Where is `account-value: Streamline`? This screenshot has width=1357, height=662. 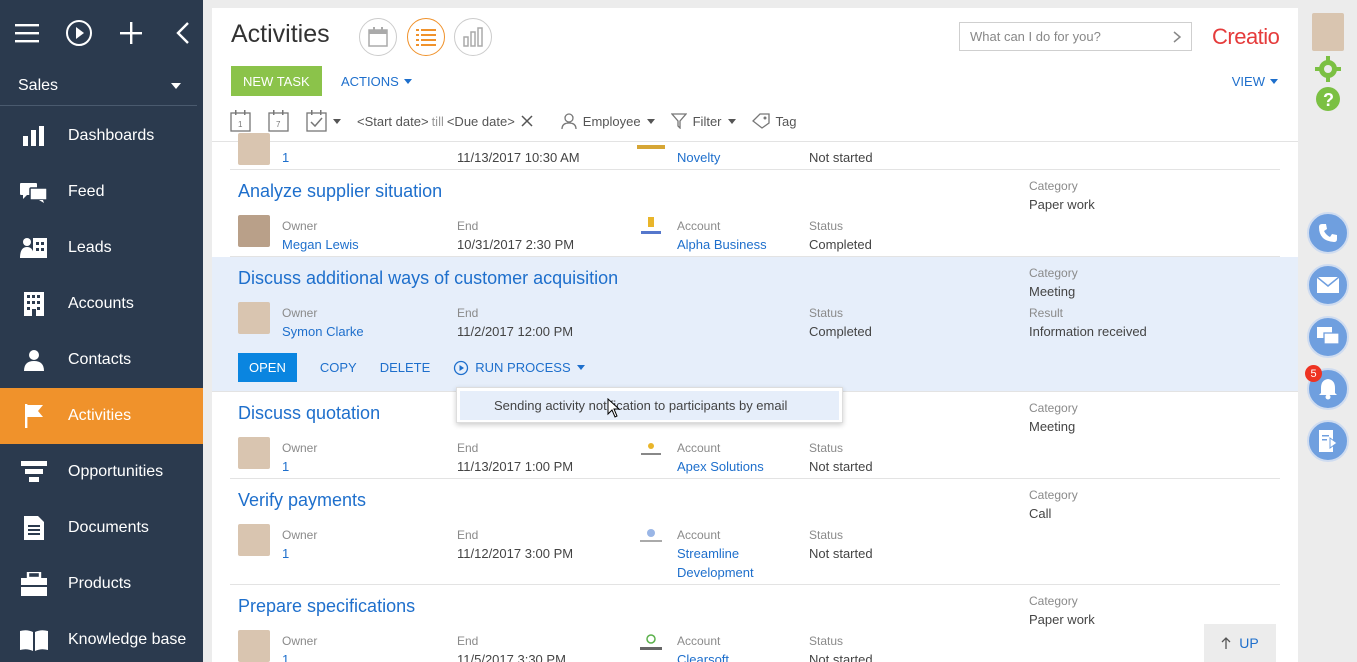
account-value: Streamline is located at coordinates (708, 553).